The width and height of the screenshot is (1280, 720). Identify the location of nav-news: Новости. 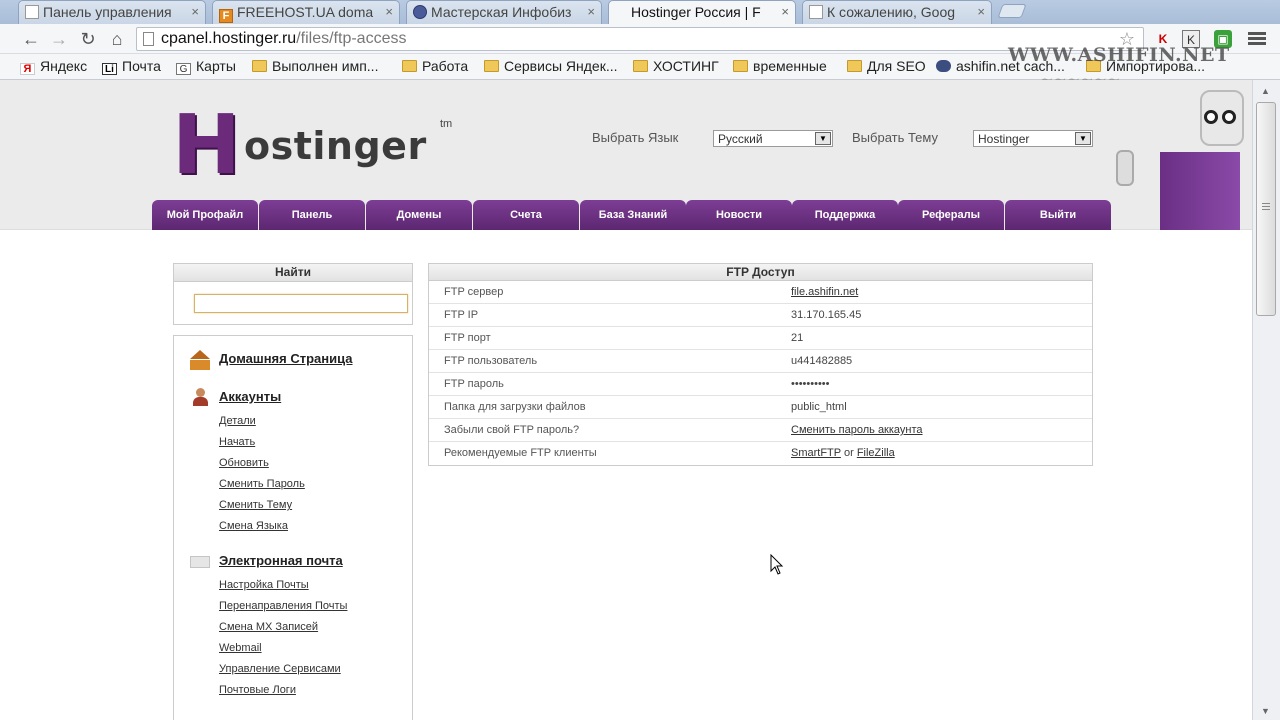
(739, 215).